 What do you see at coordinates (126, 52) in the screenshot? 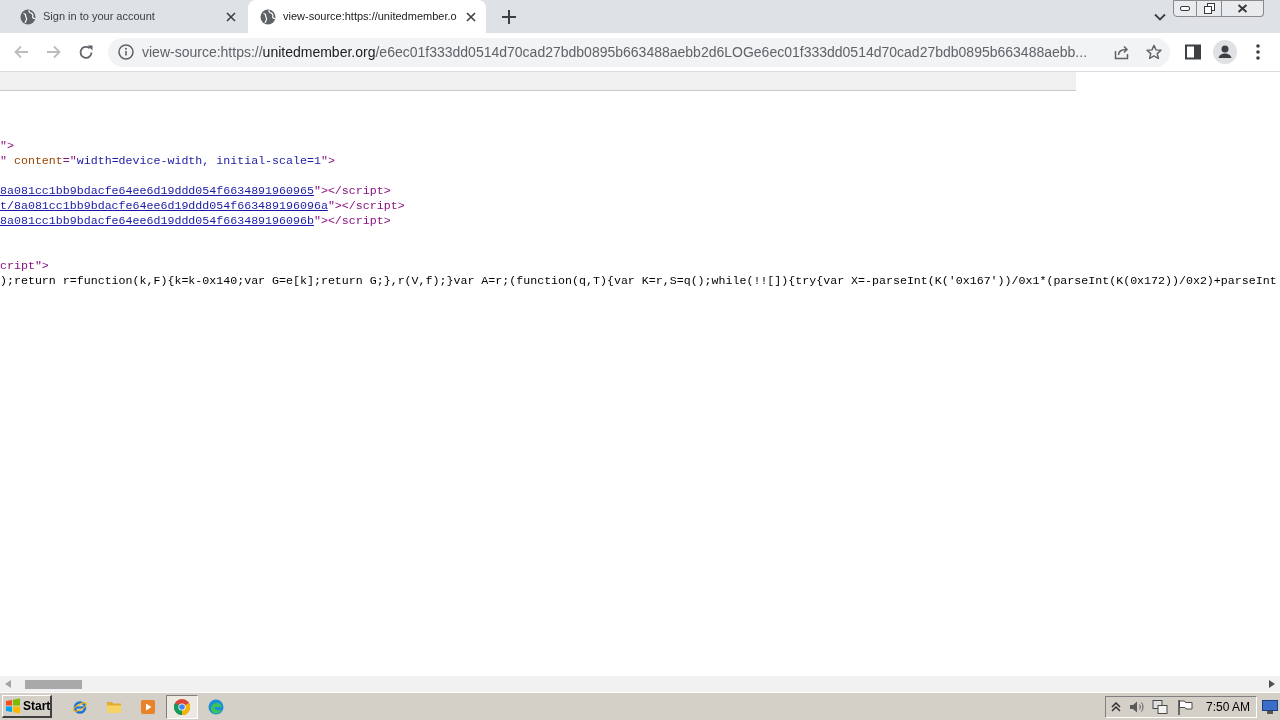
I see `info-icon` at bounding box center [126, 52].